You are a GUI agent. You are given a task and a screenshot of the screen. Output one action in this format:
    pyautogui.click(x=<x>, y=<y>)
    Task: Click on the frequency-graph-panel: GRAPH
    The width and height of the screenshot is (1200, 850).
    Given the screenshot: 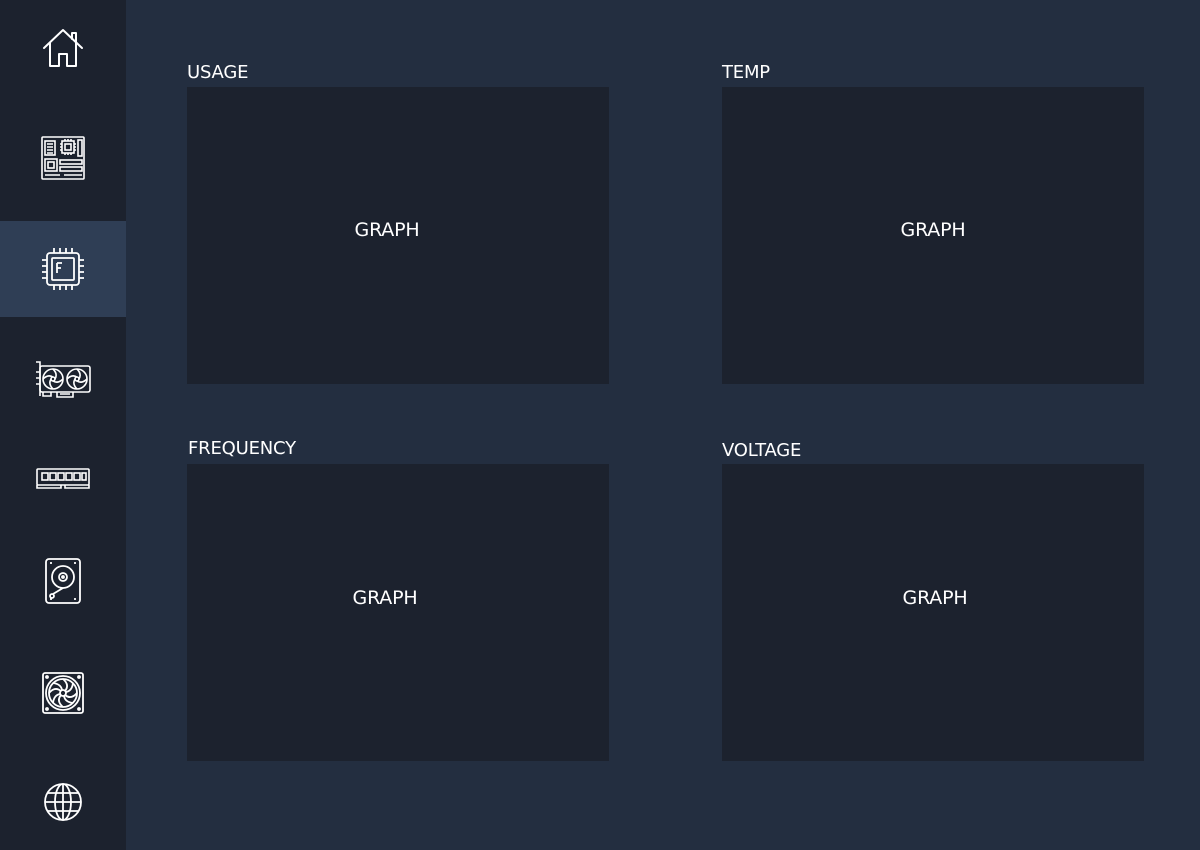 What is the action you would take?
    pyautogui.click(x=398, y=612)
    